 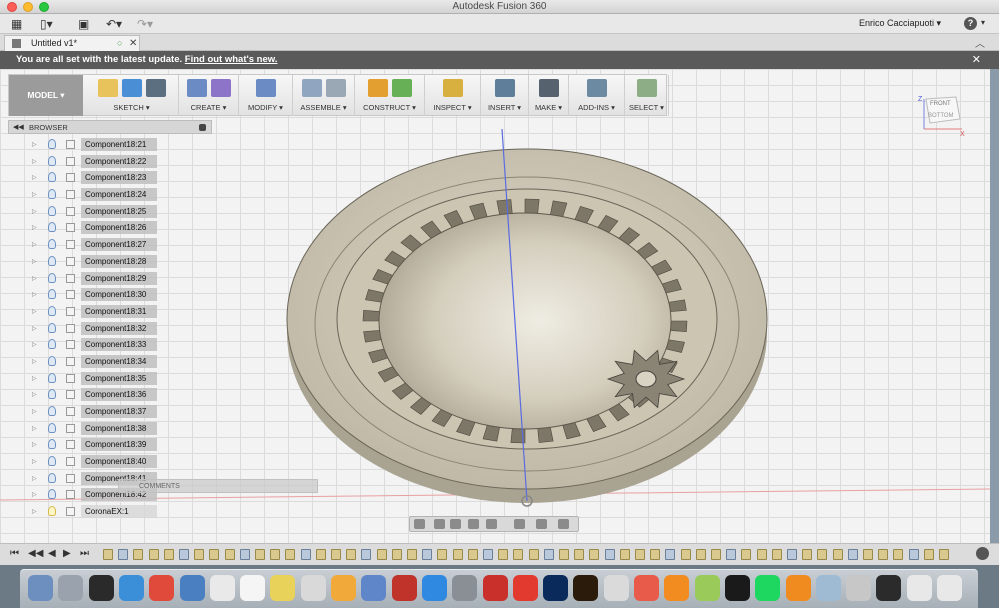 What do you see at coordinates (35, 553) in the screenshot?
I see `timeline-back-icon: ◀◀` at bounding box center [35, 553].